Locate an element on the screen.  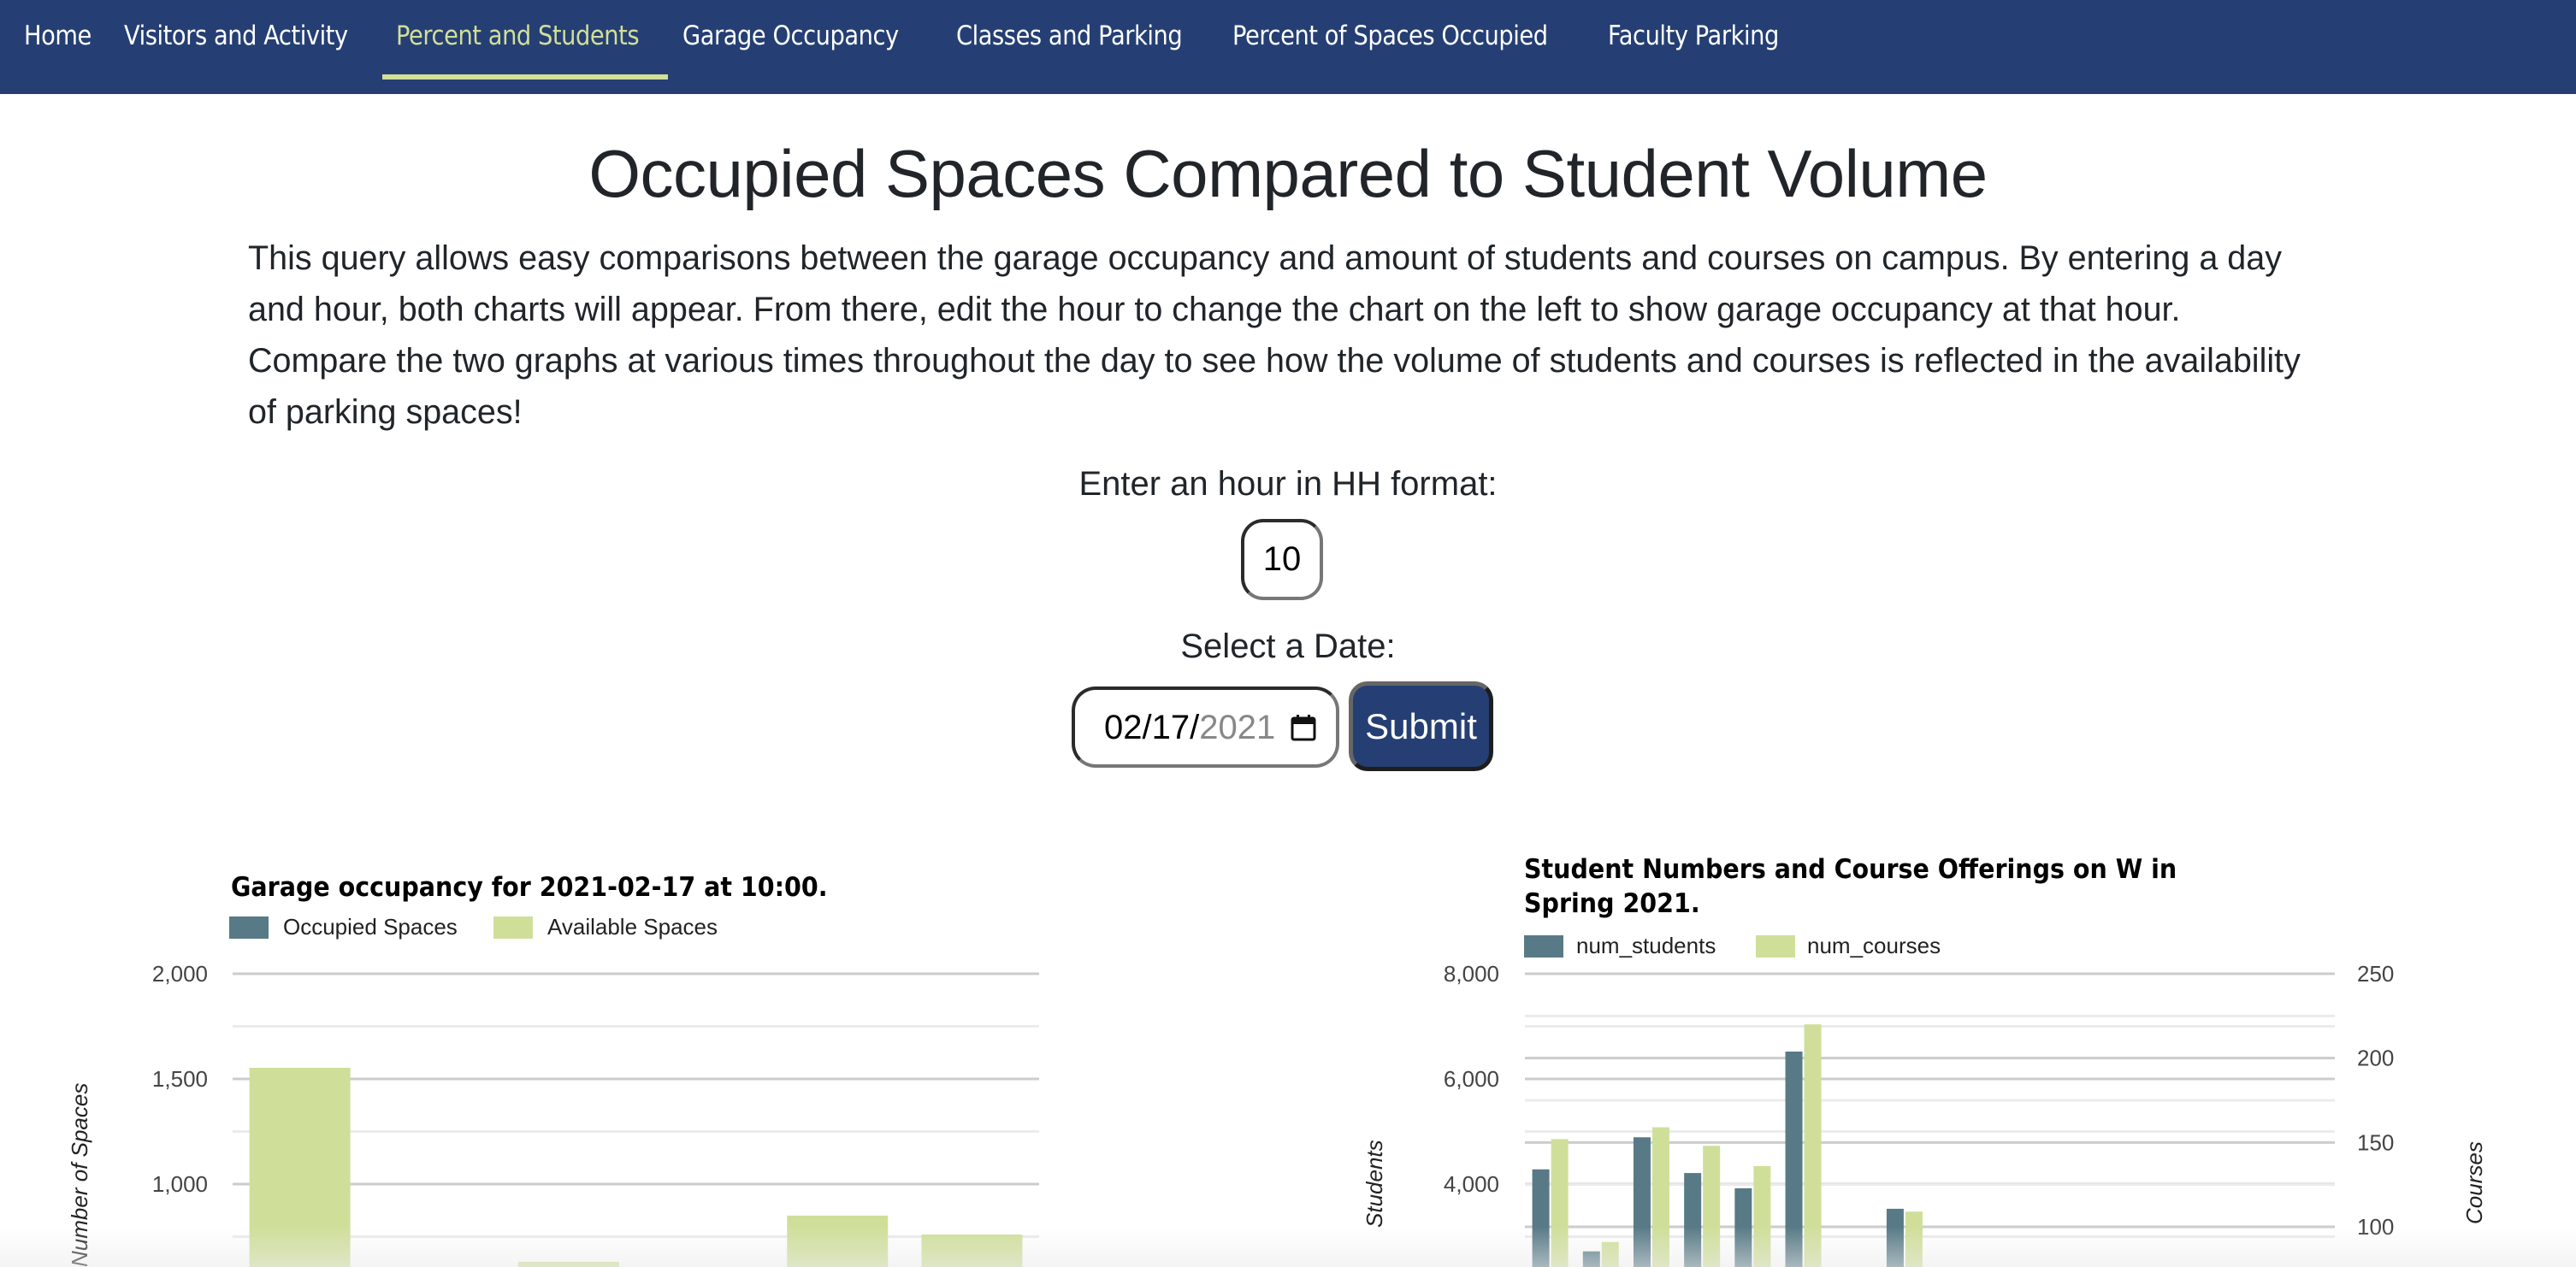
y-tick-label-left: 4,000 is located at coordinates (1471, 1184).